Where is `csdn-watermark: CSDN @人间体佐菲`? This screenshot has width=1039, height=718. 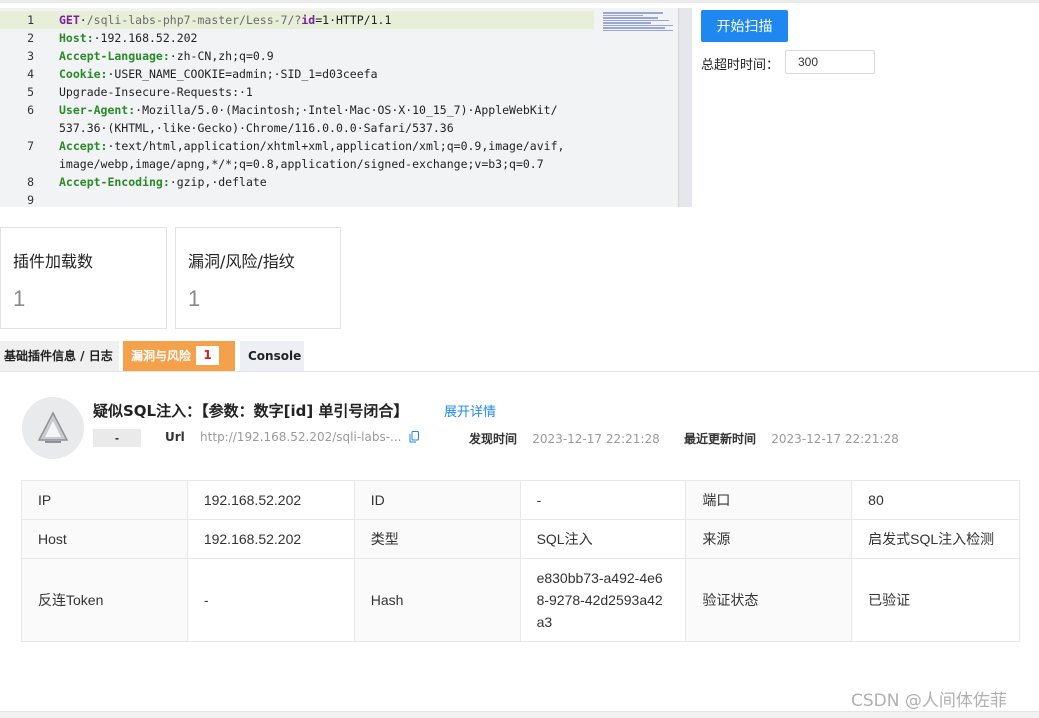
csdn-watermark: CSDN @人间体佐菲 is located at coordinates (929, 701).